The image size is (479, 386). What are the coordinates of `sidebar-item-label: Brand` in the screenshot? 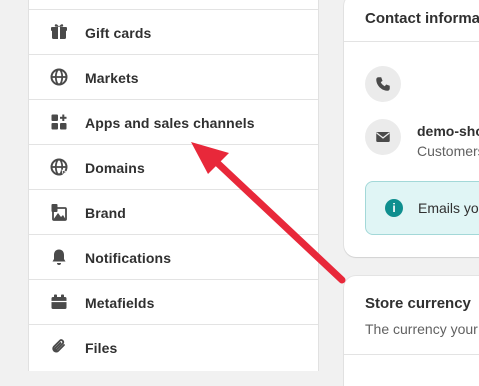 It's located at (105, 213).